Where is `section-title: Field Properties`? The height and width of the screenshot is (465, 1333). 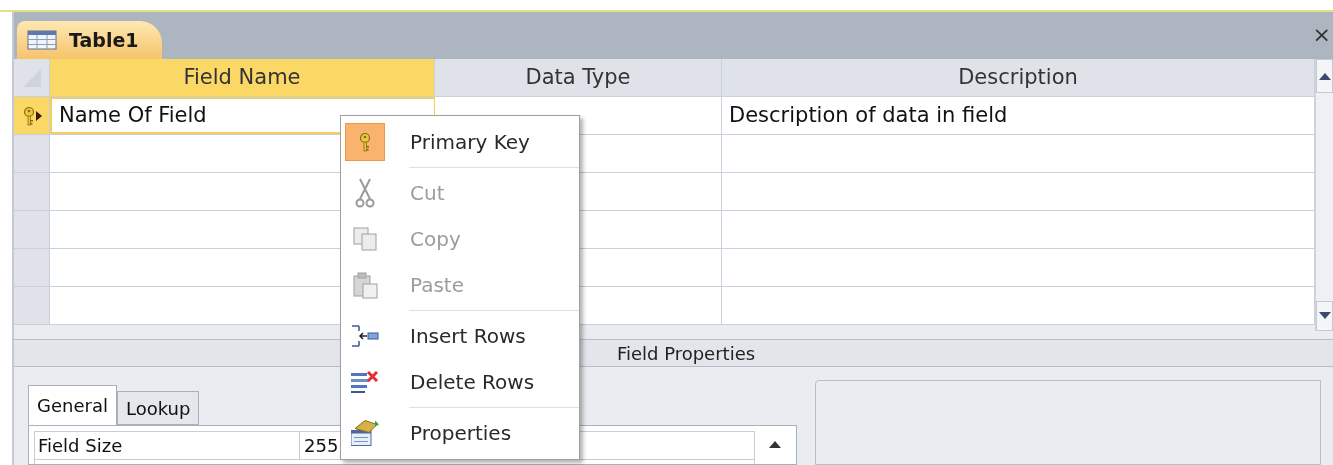 section-title: Field Properties is located at coordinates (686, 353).